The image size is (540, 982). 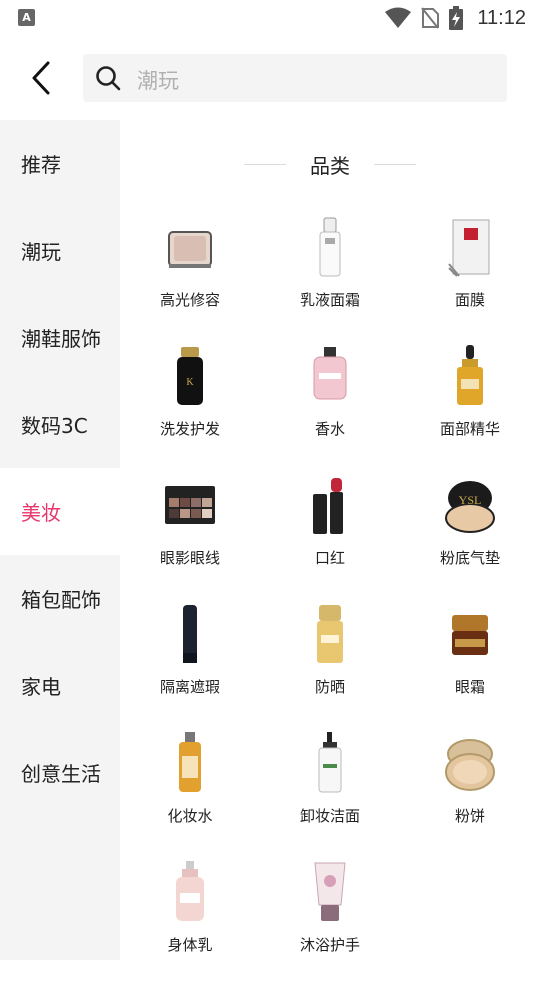 I want to click on lotion-bottle-icon, so click(x=330, y=247).